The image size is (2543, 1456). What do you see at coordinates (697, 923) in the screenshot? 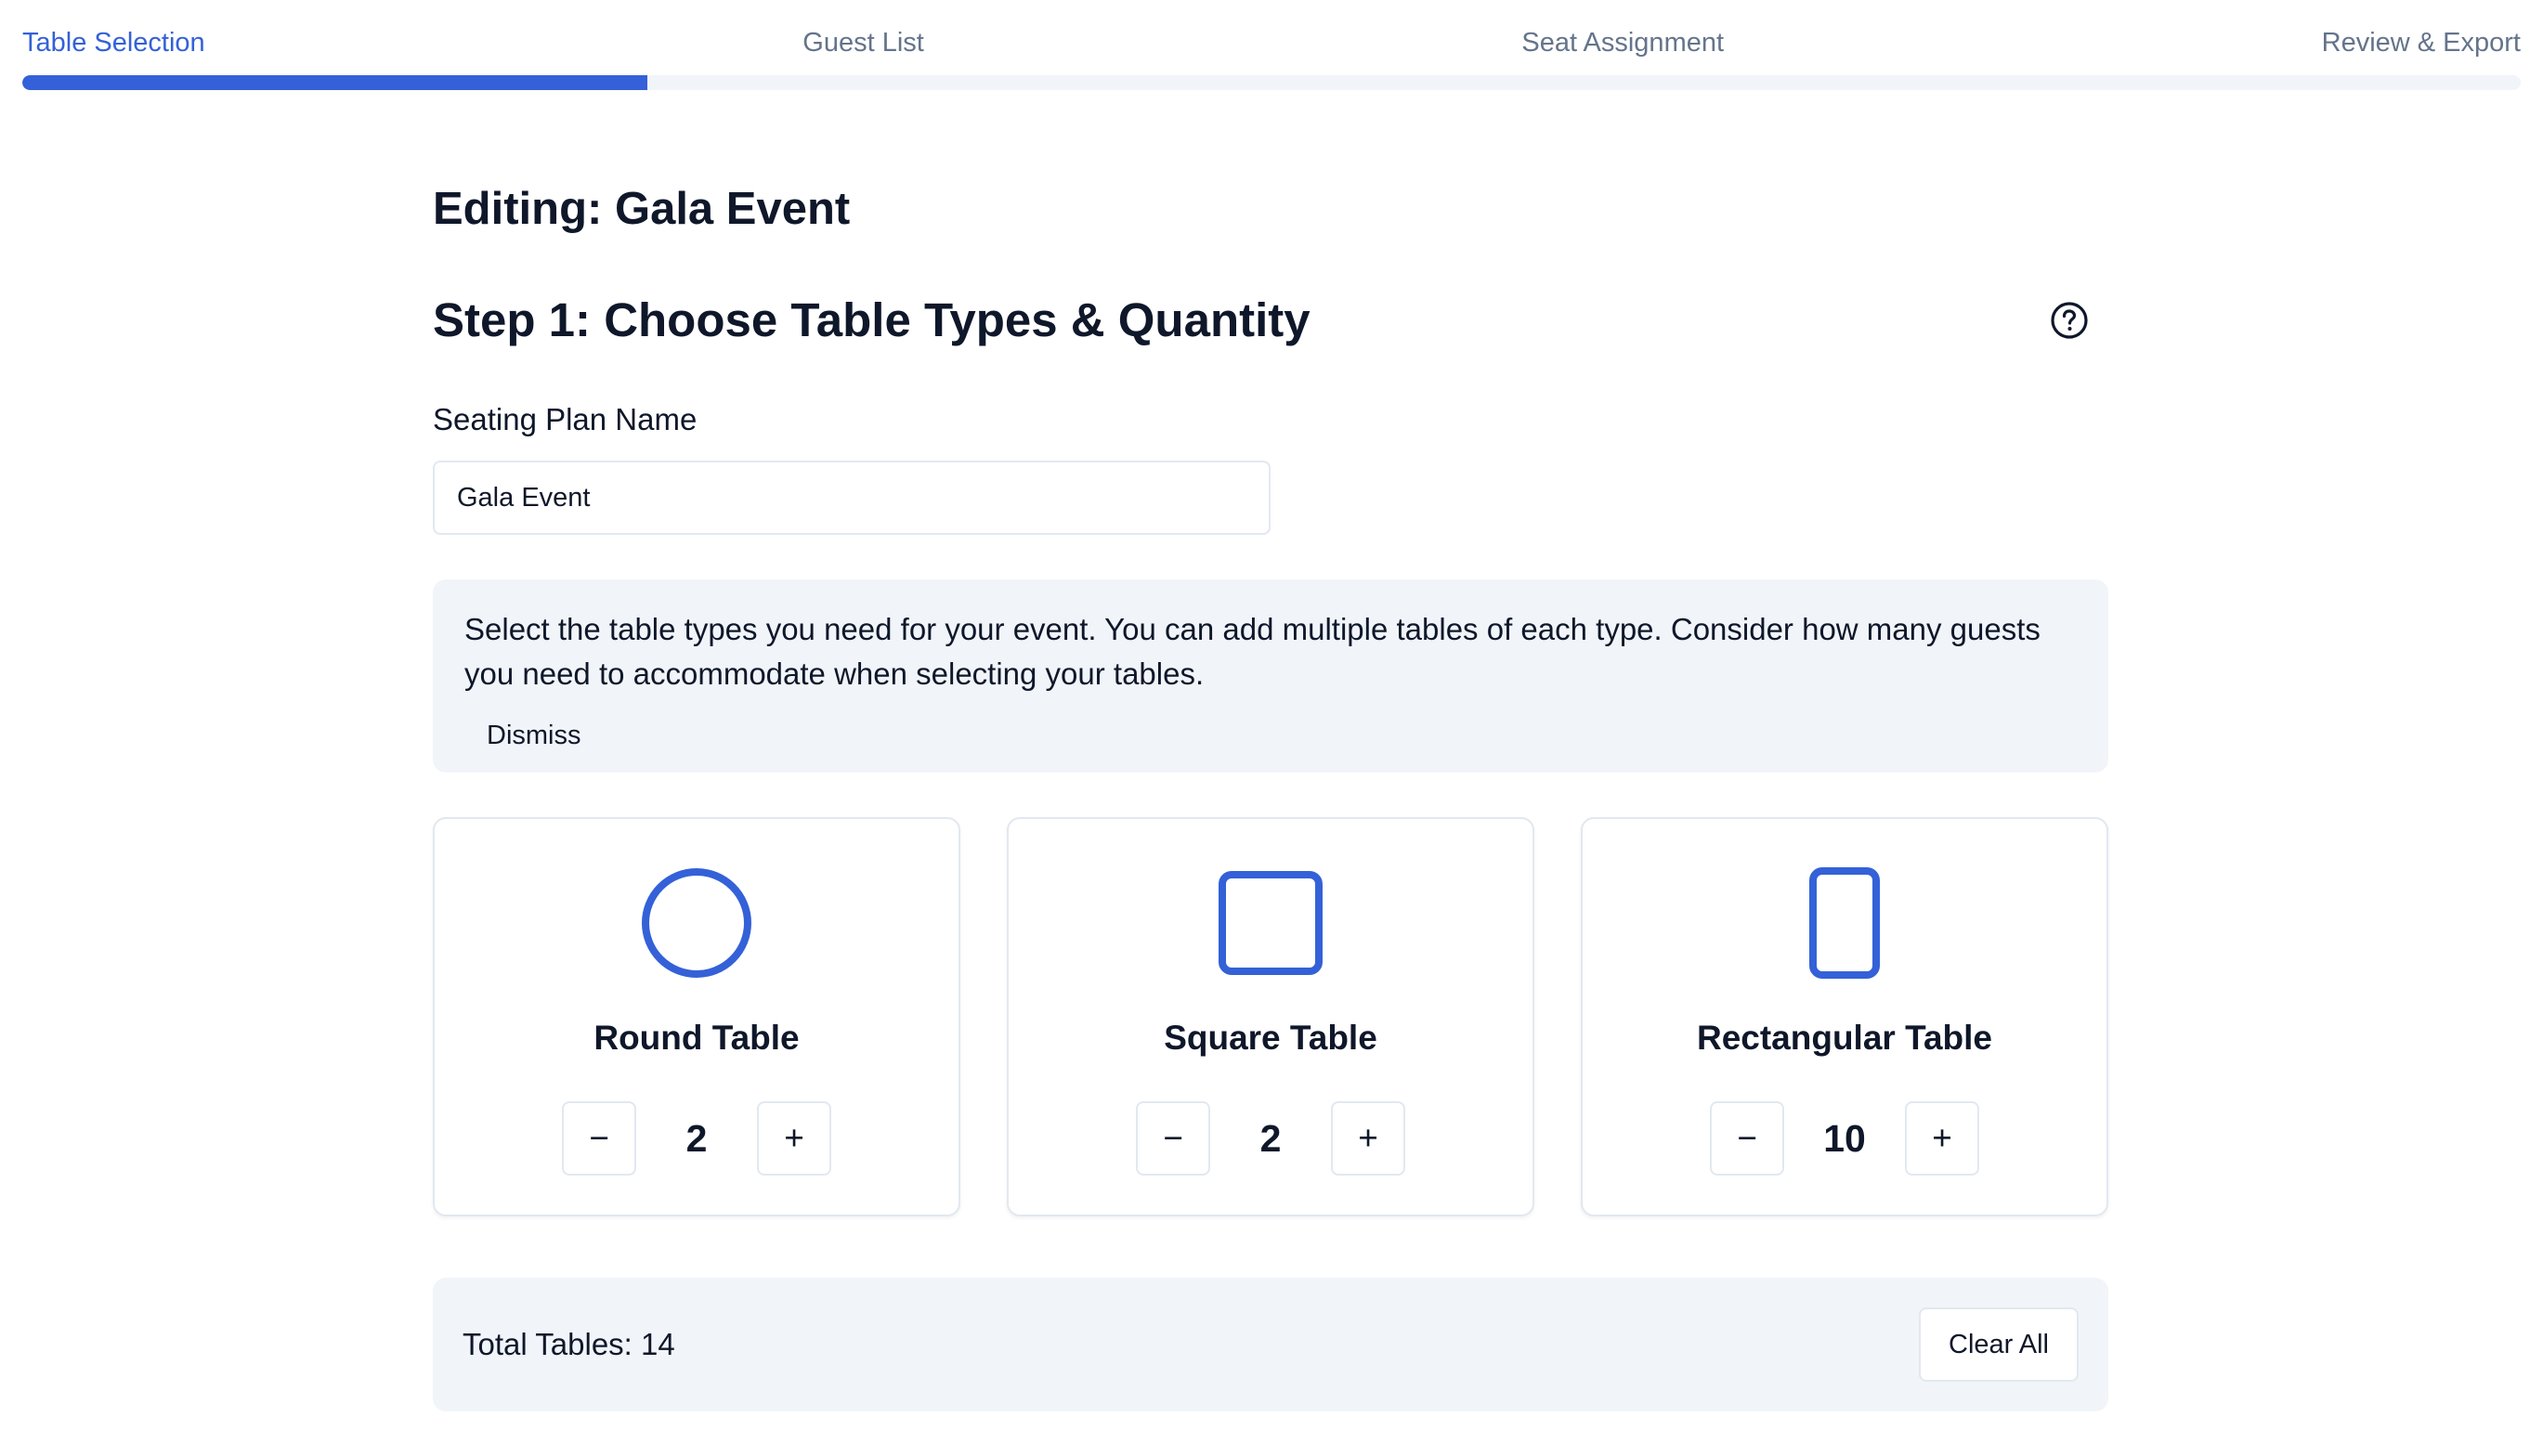
I see `circle-icon` at bounding box center [697, 923].